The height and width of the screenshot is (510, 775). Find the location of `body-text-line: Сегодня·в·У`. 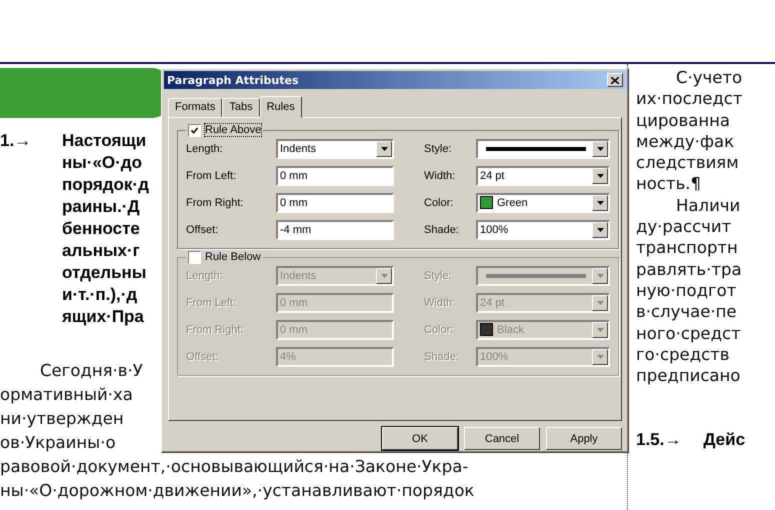

body-text-line: Сегодня·в·У is located at coordinates (91, 371).